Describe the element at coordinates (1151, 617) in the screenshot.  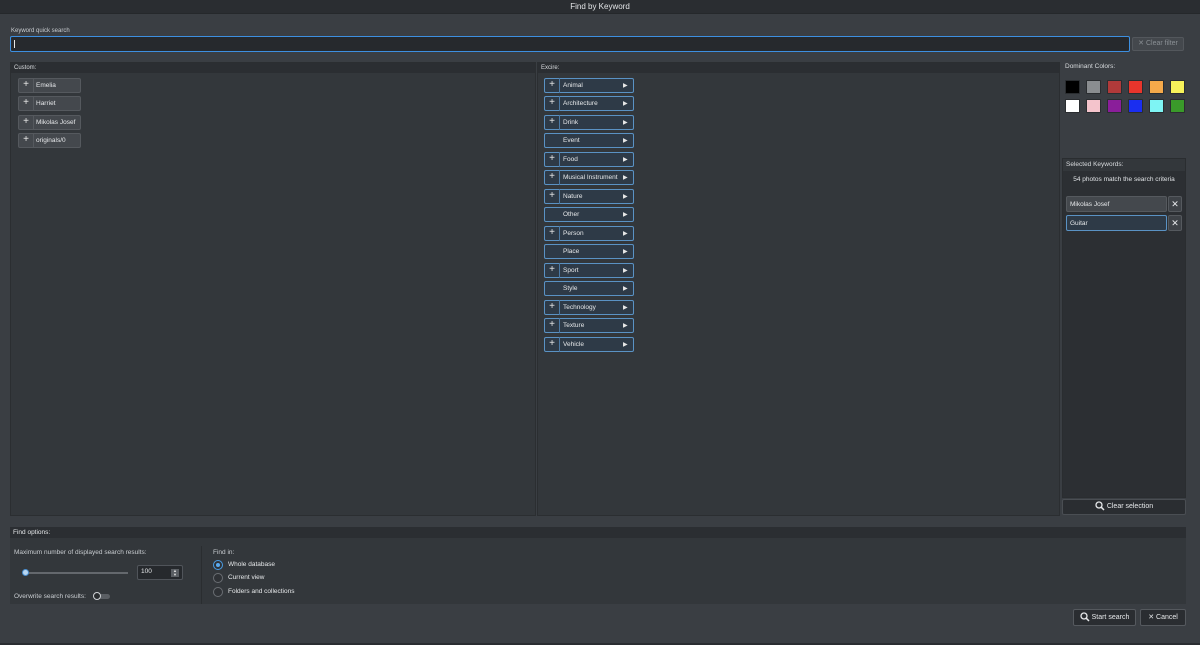
I see `close-icon: ✕` at that location.